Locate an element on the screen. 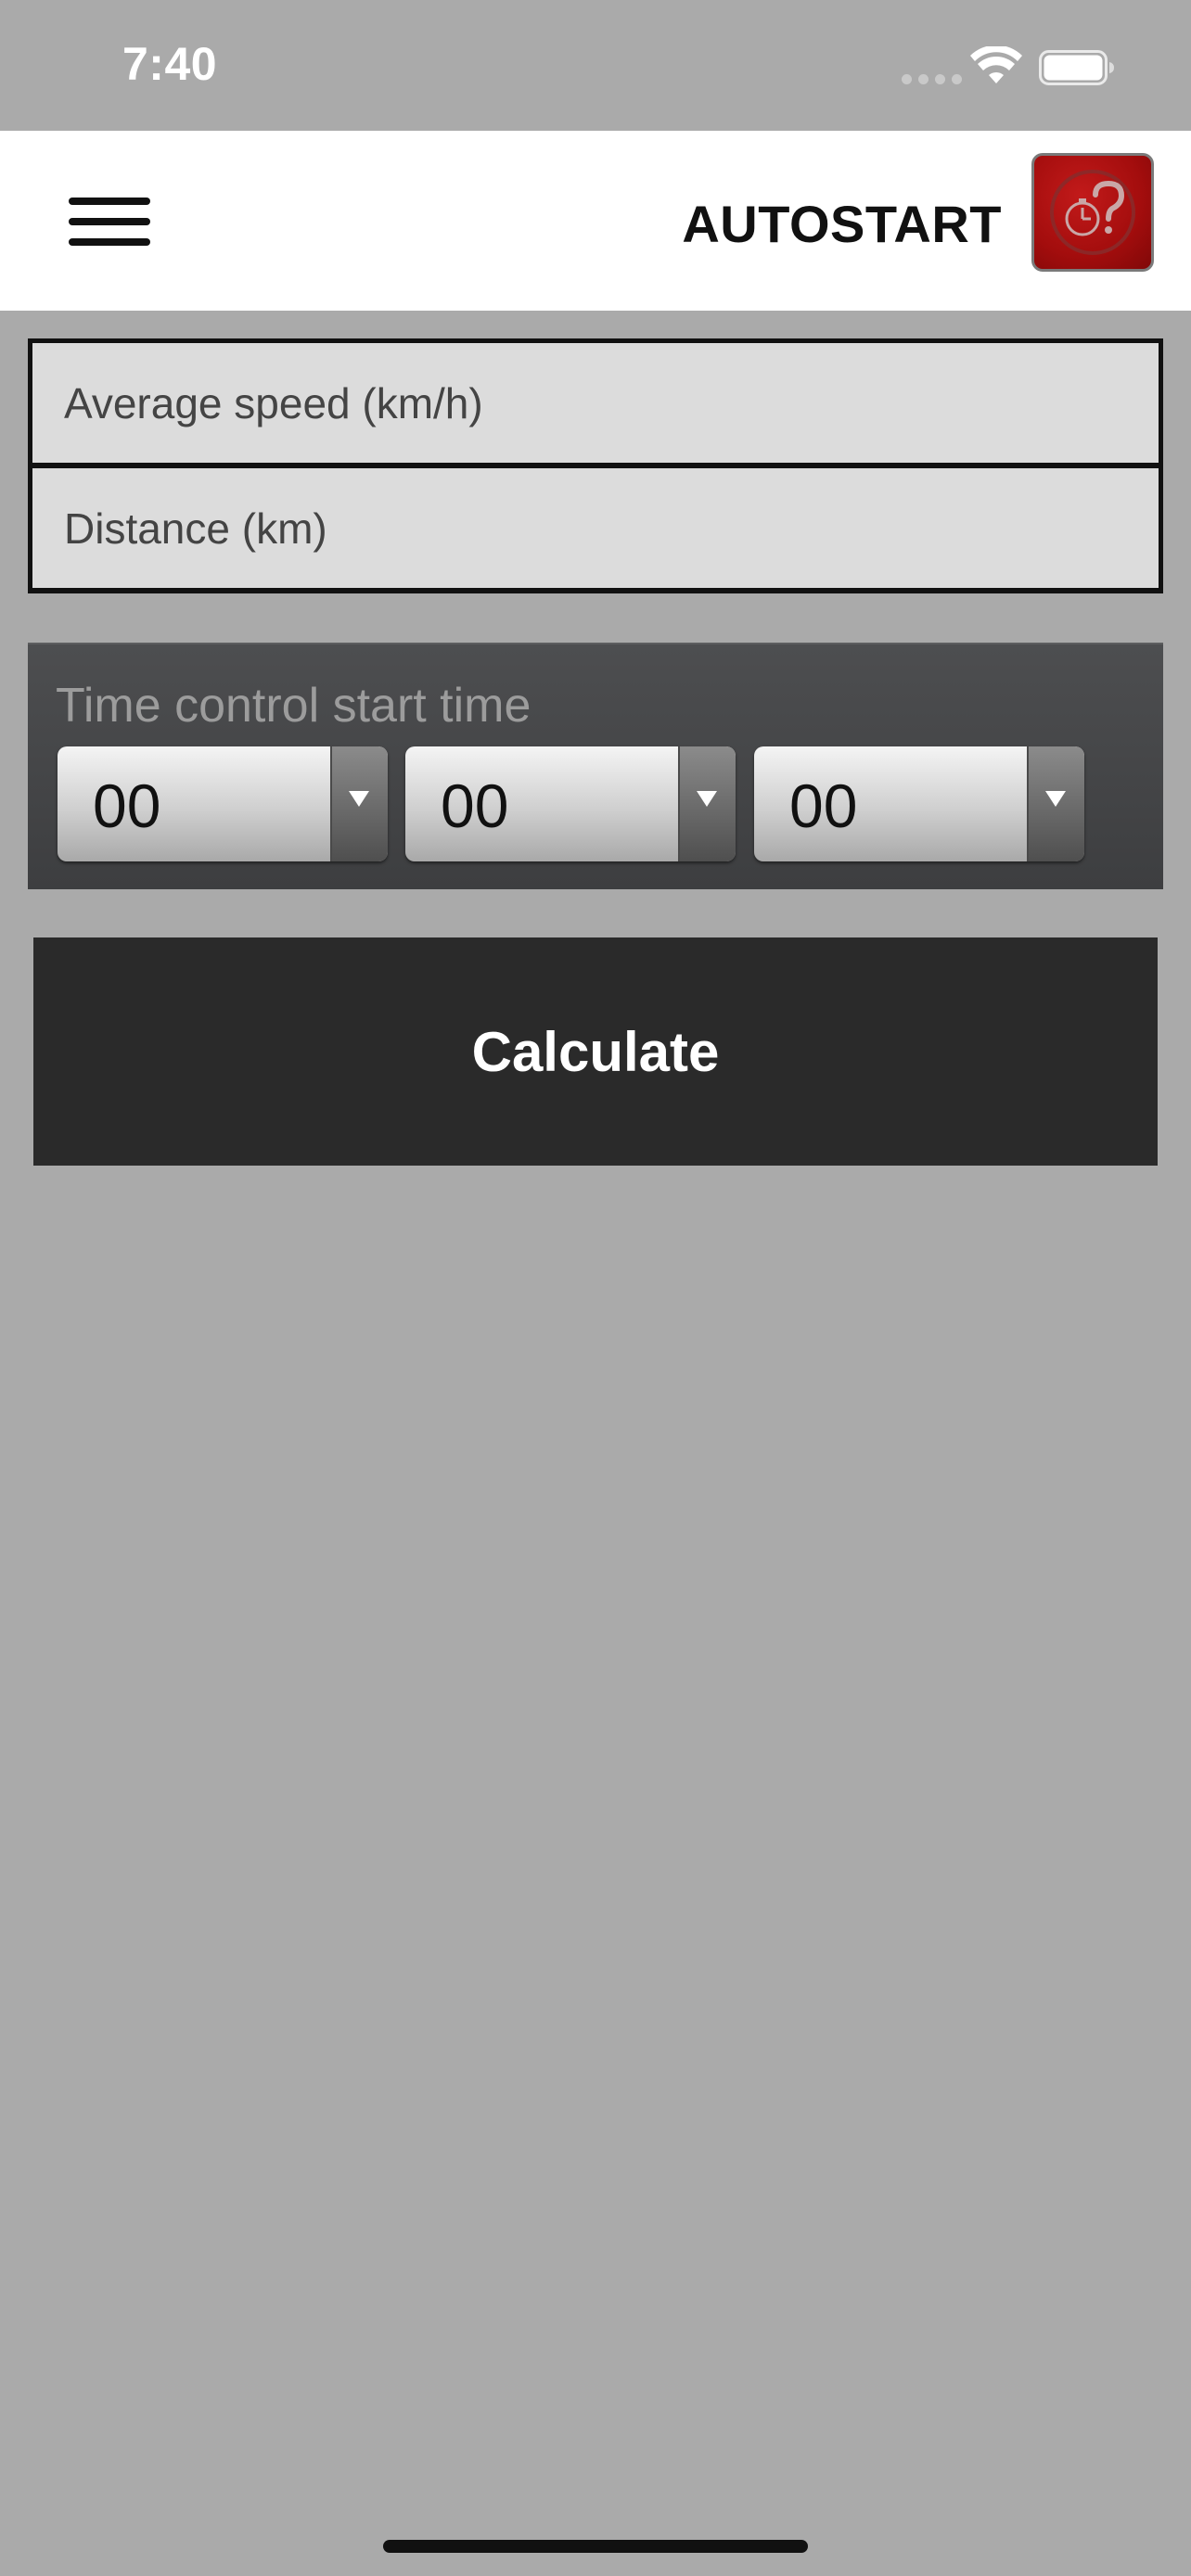 This screenshot has width=1191, height=2576. home-indicator is located at coordinates (595, 2546).